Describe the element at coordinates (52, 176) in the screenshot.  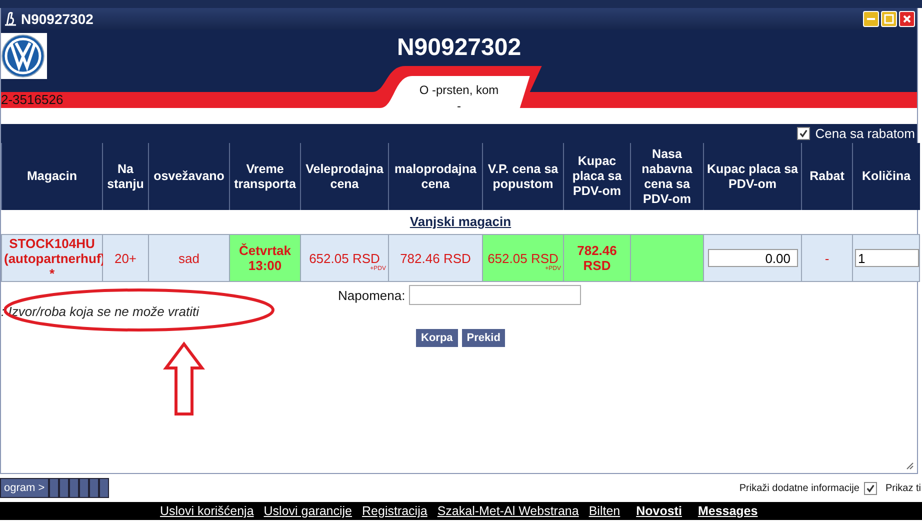
I see `column-header: Magacin` at that location.